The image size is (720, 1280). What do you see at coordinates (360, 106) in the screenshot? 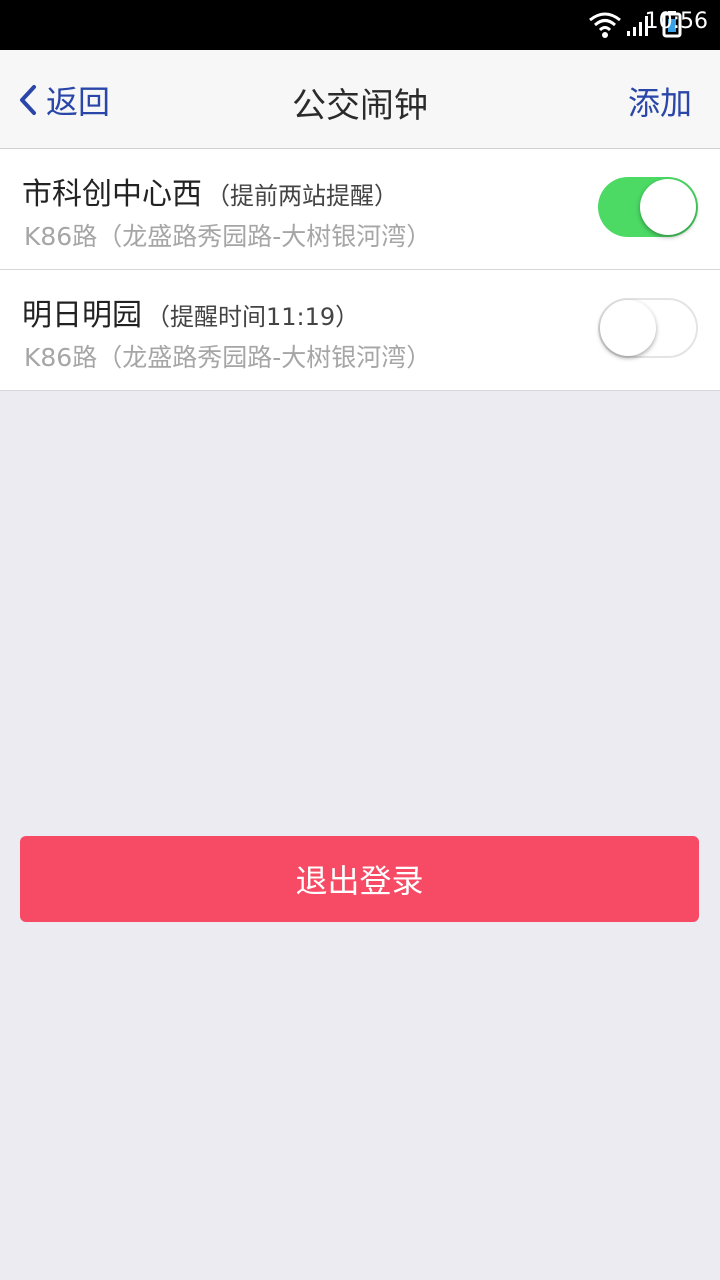
I see `page-title: 公交闹钟` at bounding box center [360, 106].